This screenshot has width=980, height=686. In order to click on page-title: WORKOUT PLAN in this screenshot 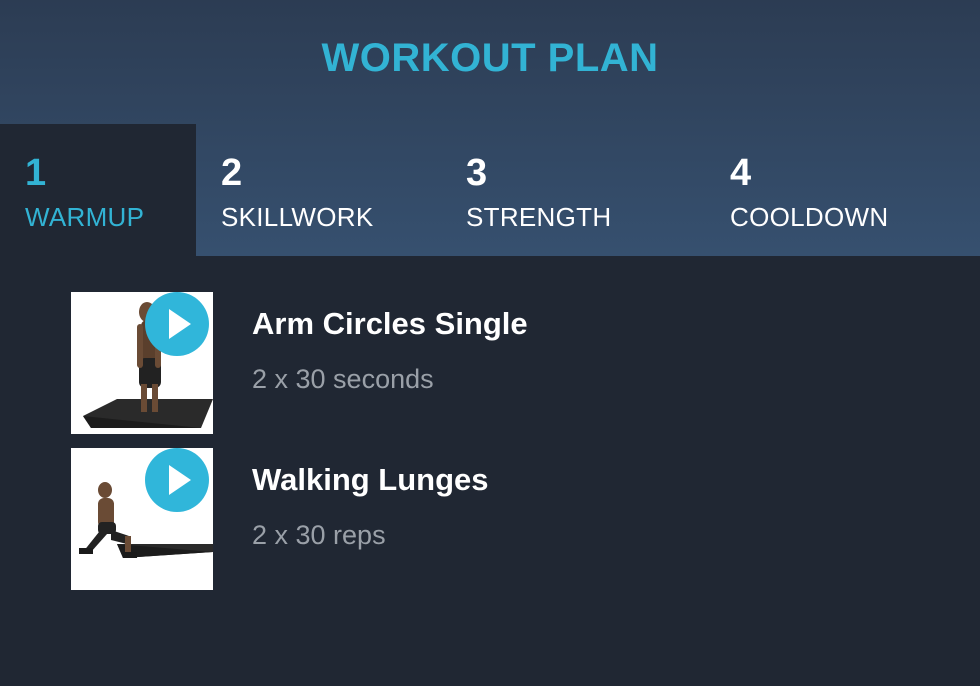, I will do `click(490, 58)`.